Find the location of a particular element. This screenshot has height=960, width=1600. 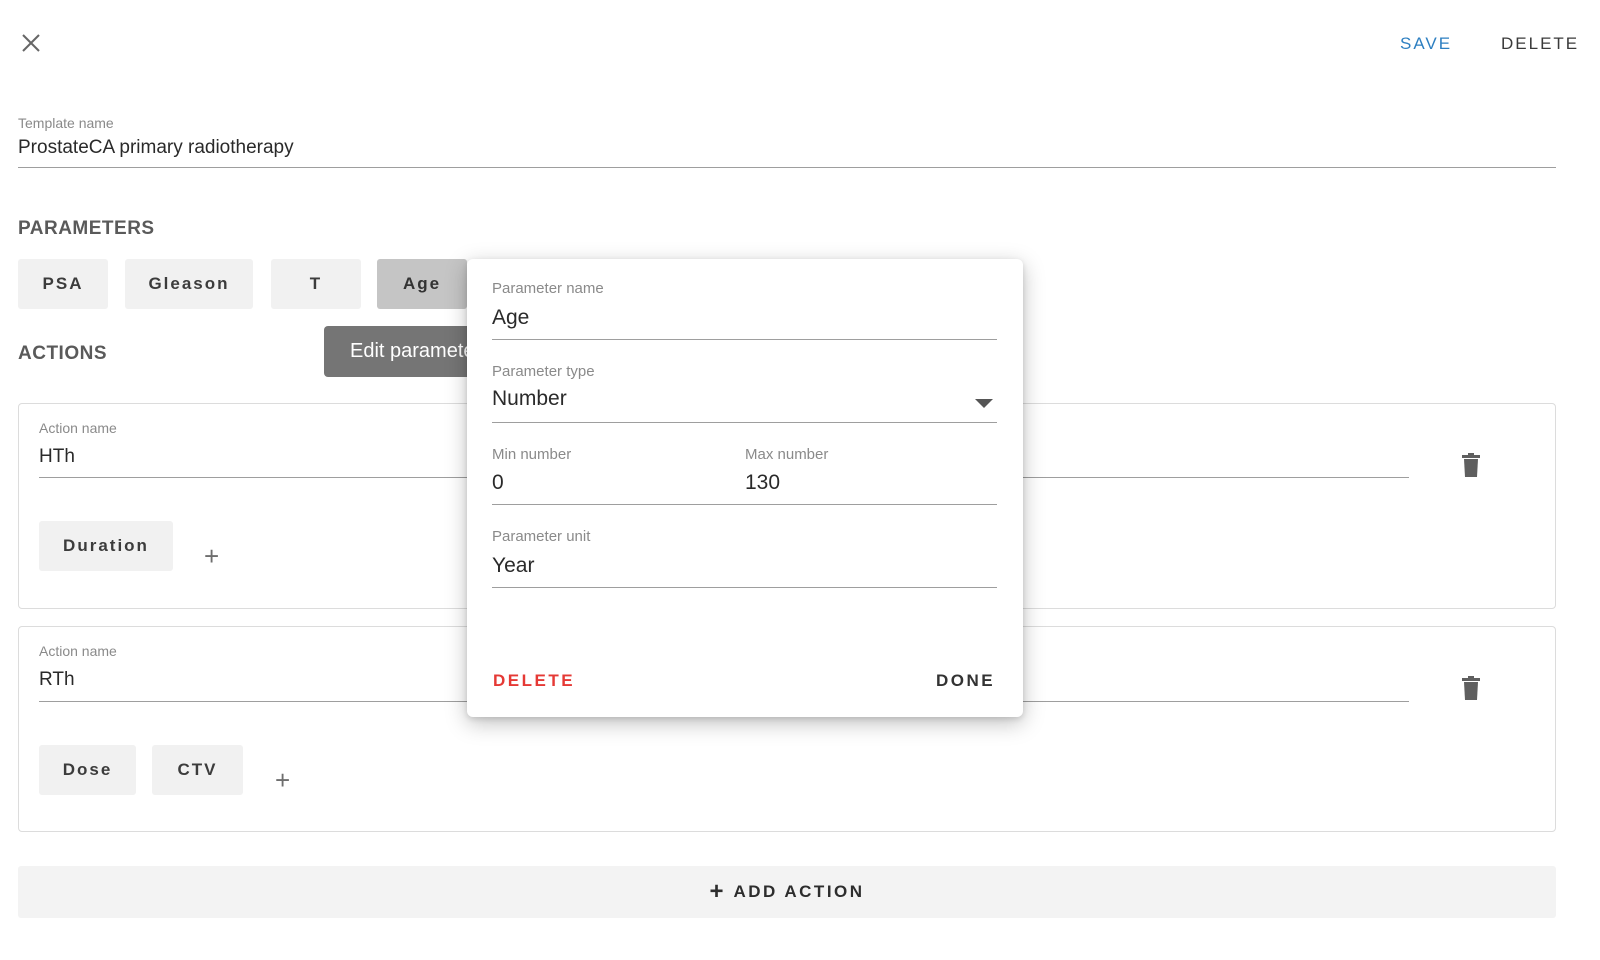

parameter-type-label: Parameter type is located at coordinates (543, 371).